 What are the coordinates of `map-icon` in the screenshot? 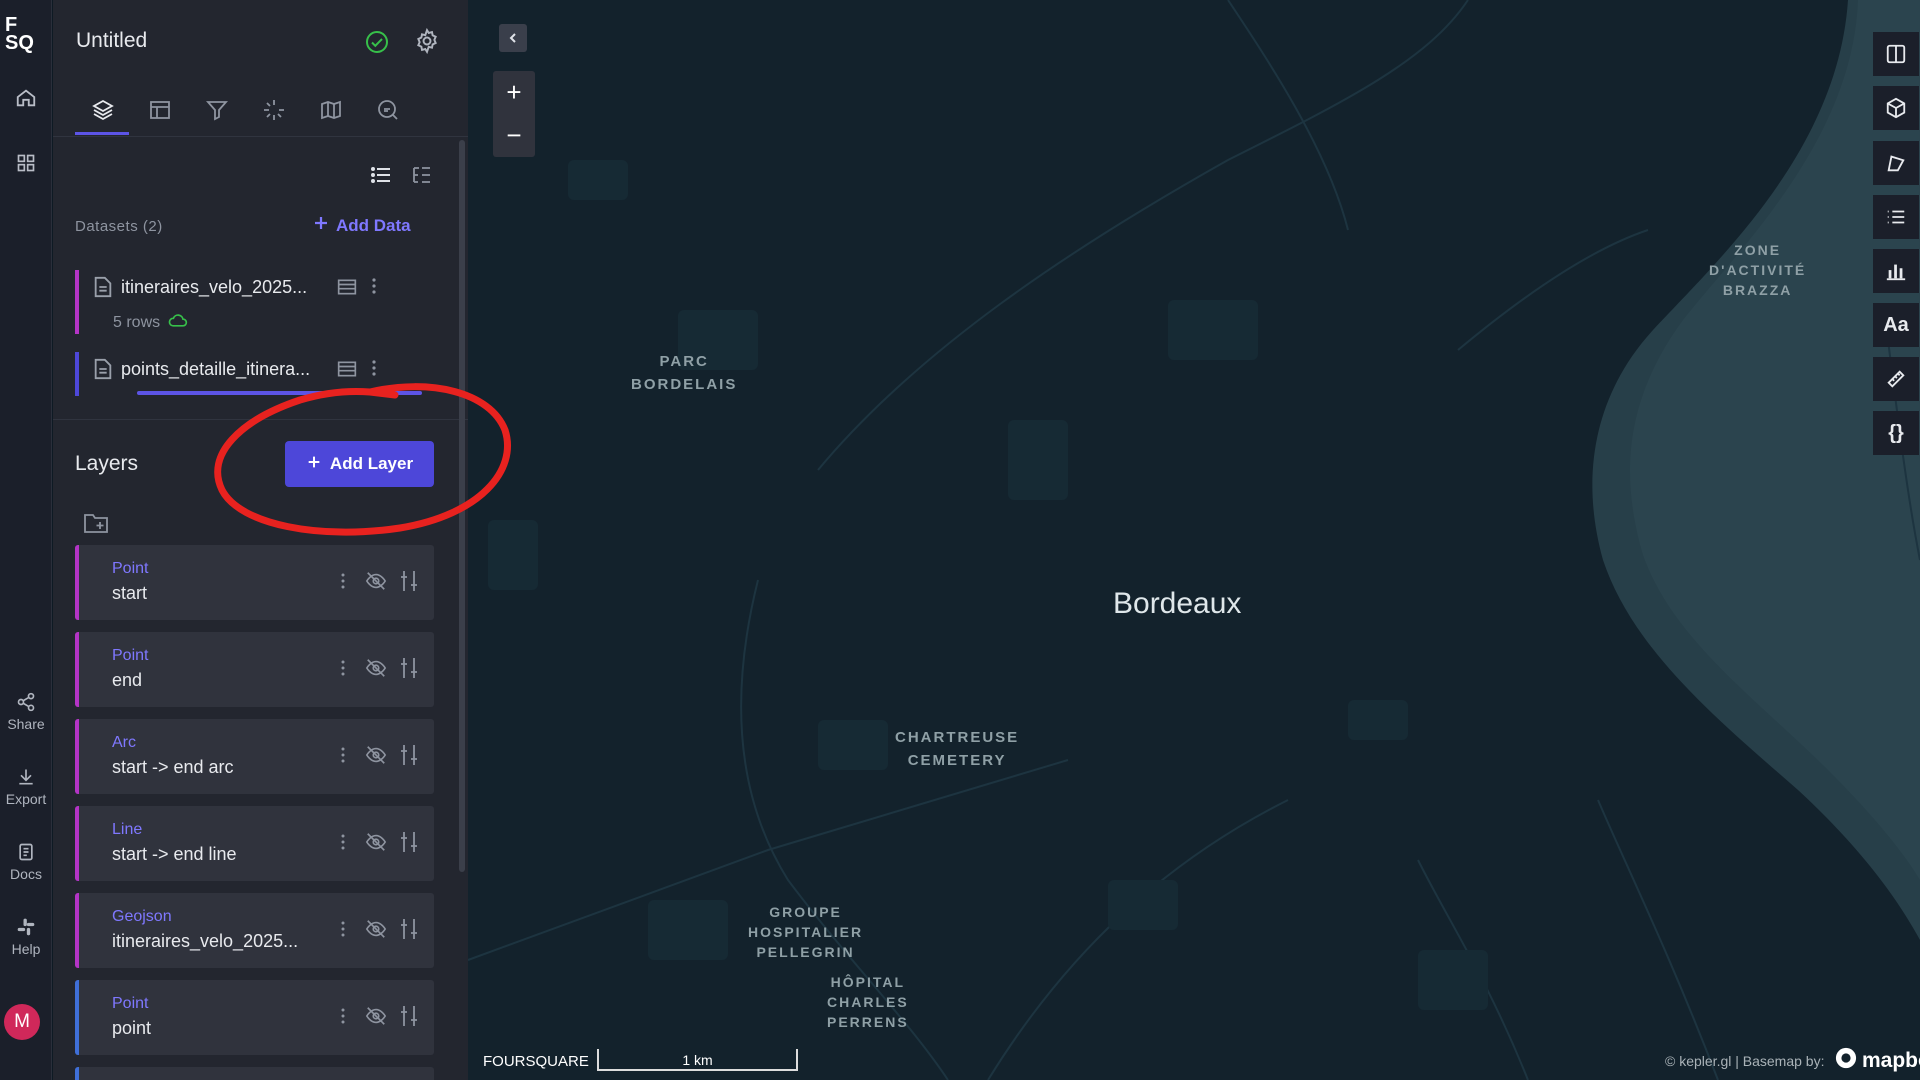 It's located at (331, 110).